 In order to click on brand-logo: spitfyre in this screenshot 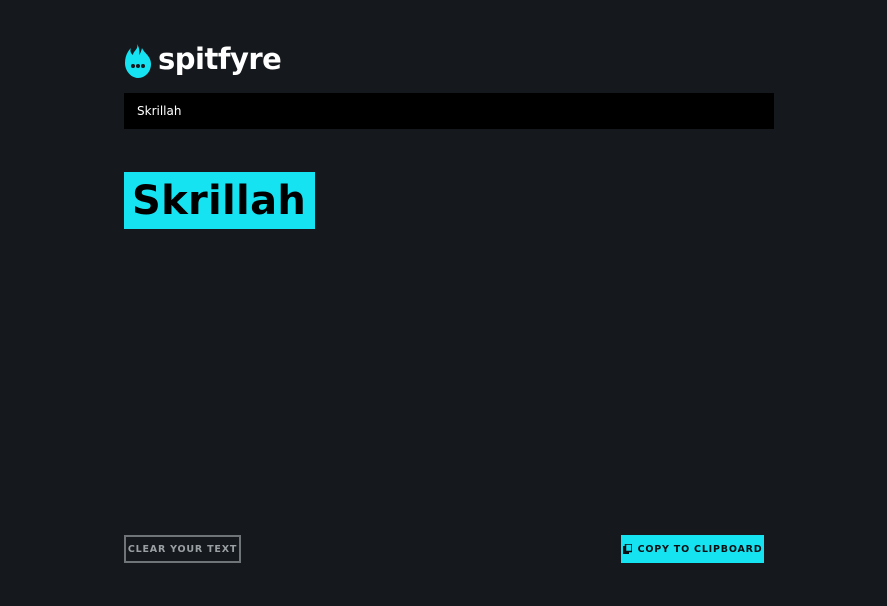, I will do `click(203, 60)`.